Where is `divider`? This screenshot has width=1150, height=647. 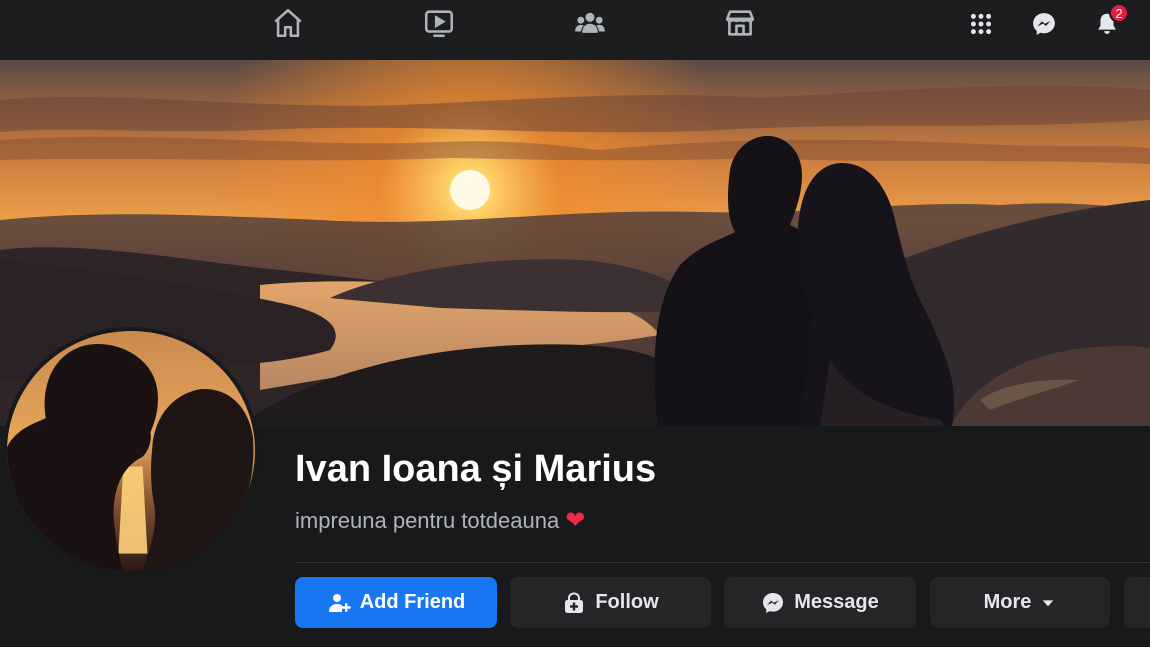 divider is located at coordinates (722, 562).